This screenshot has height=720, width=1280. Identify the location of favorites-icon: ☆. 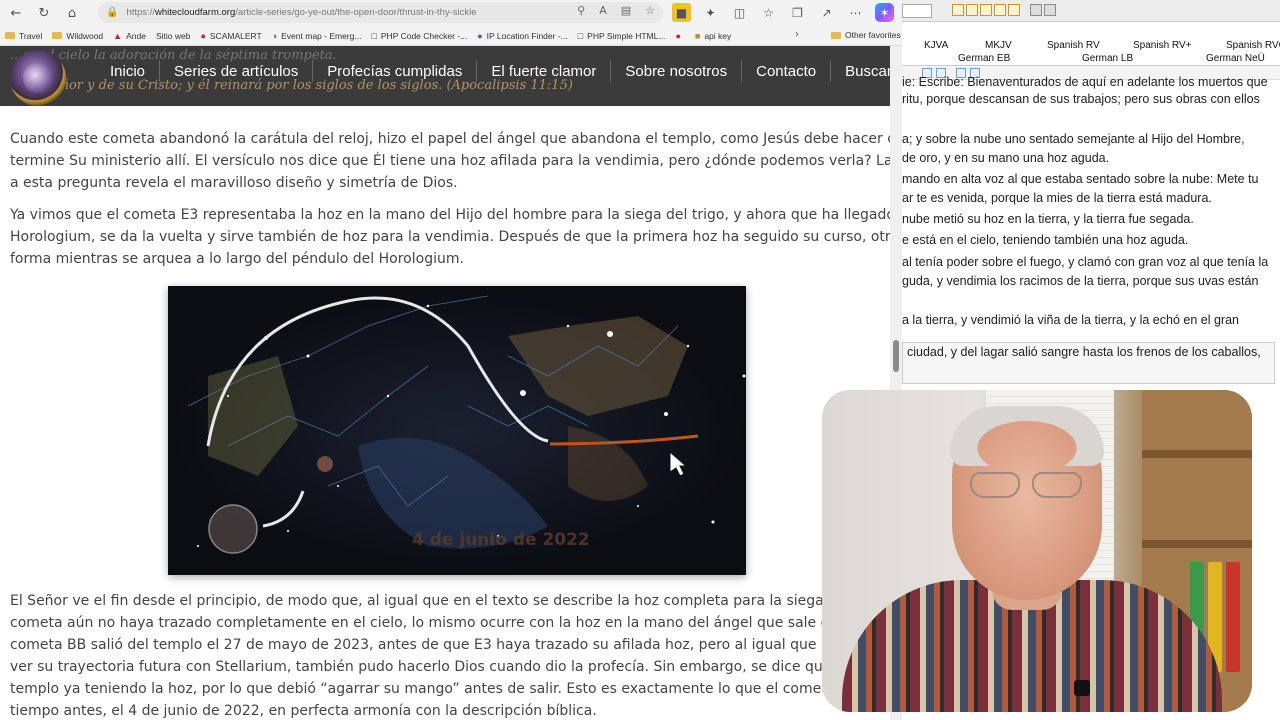
(768, 12).